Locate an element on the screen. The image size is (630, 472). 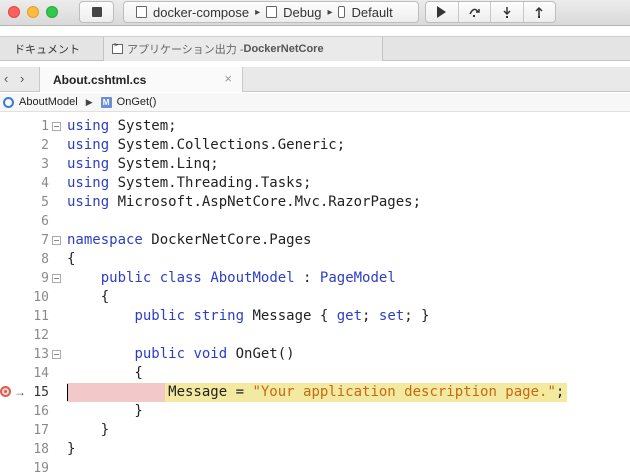
continue-button is located at coordinates (442, 12).